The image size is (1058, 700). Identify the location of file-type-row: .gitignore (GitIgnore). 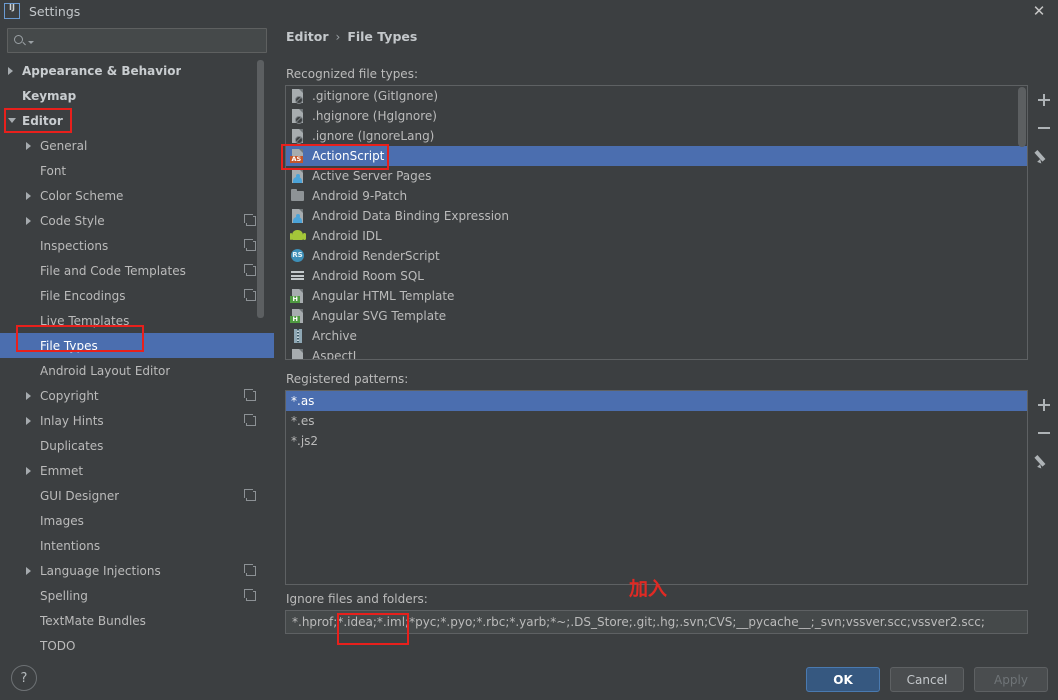
(656, 96).